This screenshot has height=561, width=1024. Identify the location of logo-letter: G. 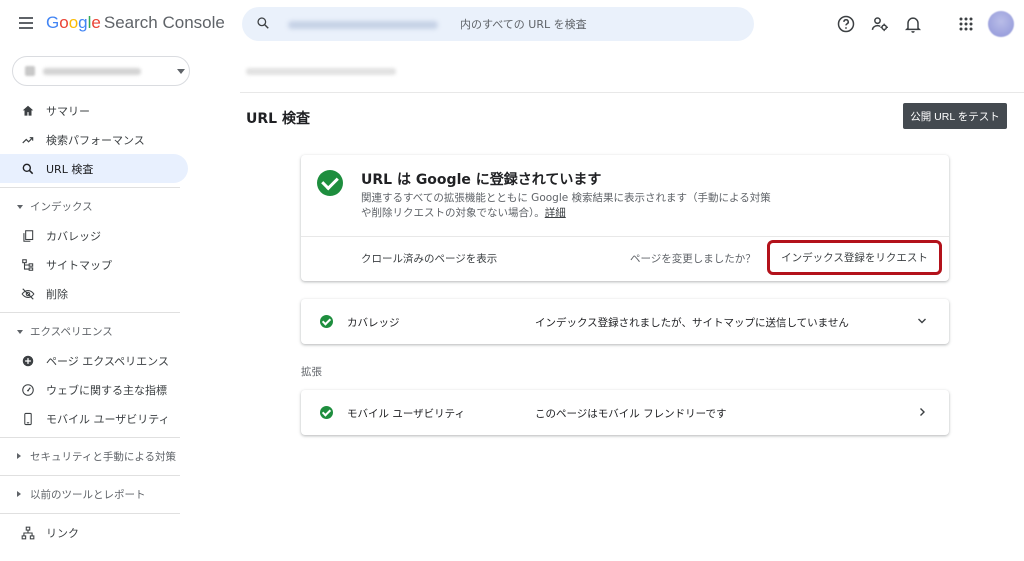
(53, 22).